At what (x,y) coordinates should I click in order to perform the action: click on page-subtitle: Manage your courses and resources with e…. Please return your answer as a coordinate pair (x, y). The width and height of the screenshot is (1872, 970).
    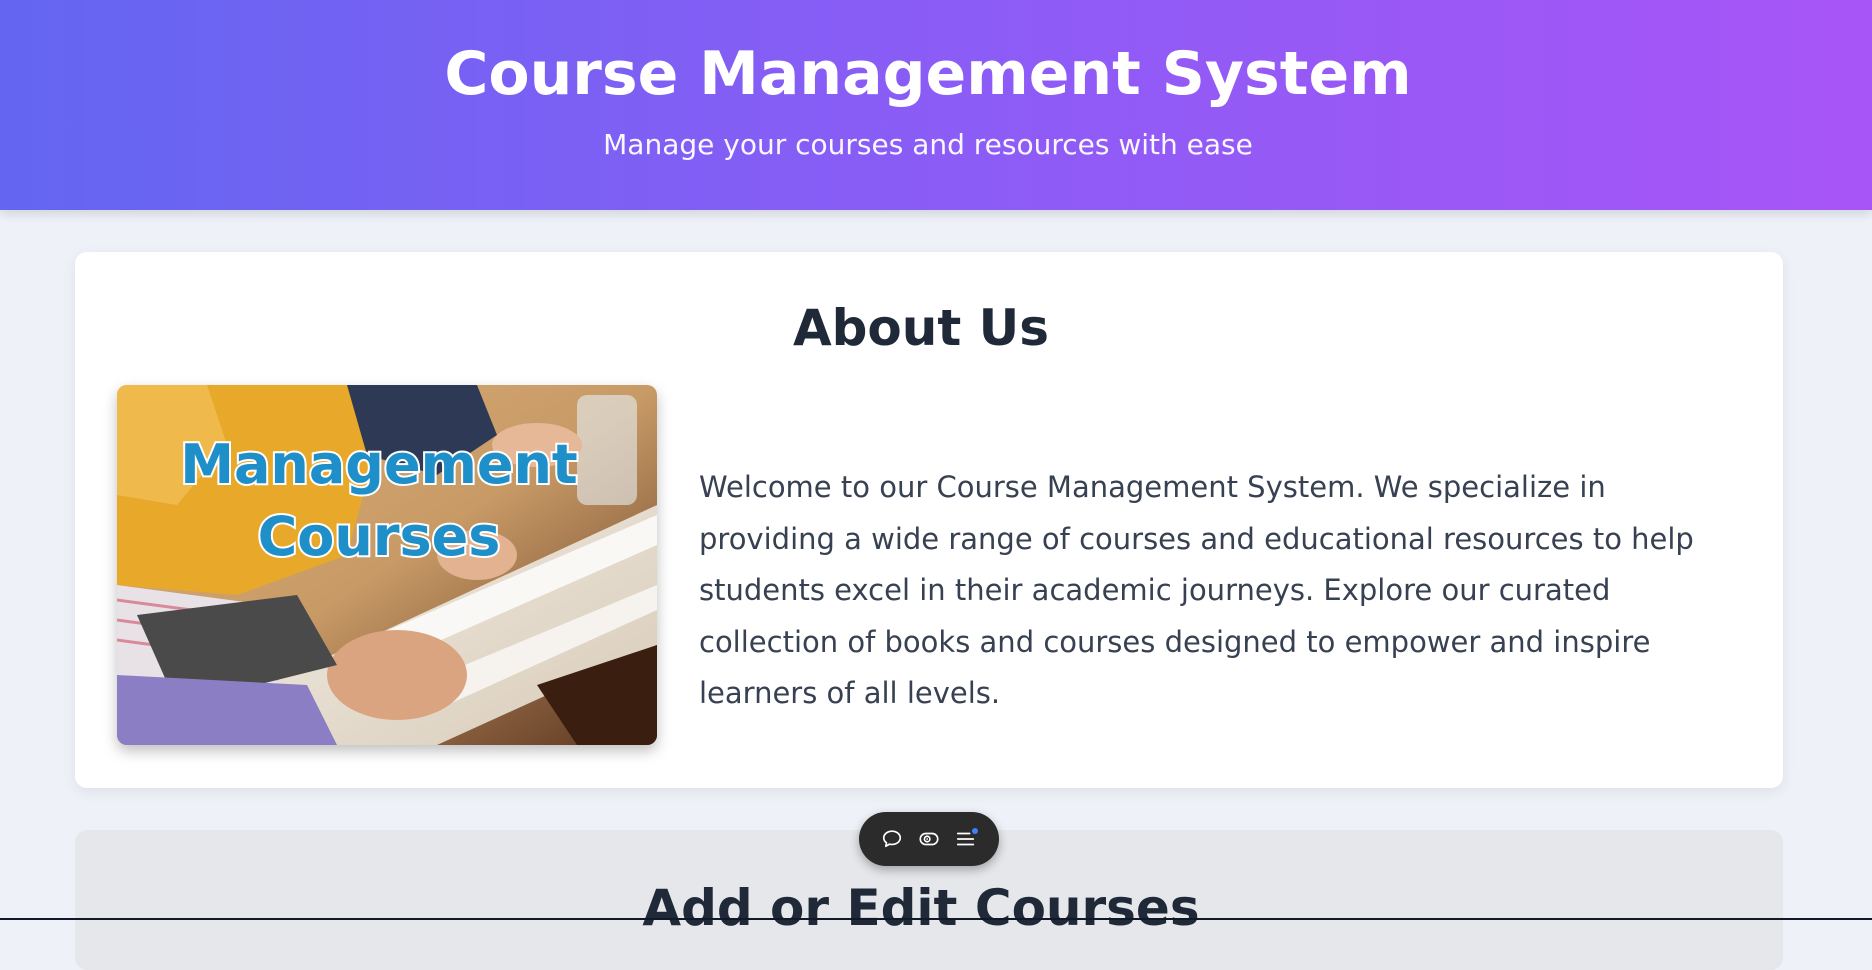
    Looking at the image, I should click on (928, 144).